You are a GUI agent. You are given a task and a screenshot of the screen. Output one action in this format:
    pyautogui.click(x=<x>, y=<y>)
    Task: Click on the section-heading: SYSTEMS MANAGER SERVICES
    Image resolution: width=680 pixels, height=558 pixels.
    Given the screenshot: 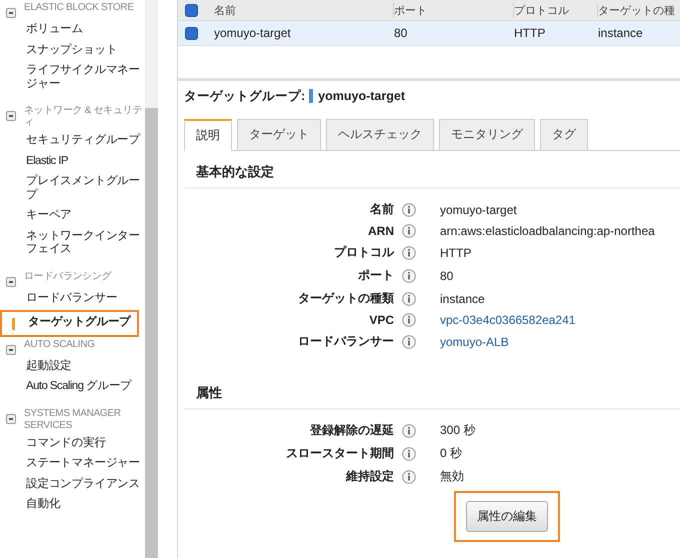 What is the action you would take?
    pyautogui.click(x=73, y=420)
    